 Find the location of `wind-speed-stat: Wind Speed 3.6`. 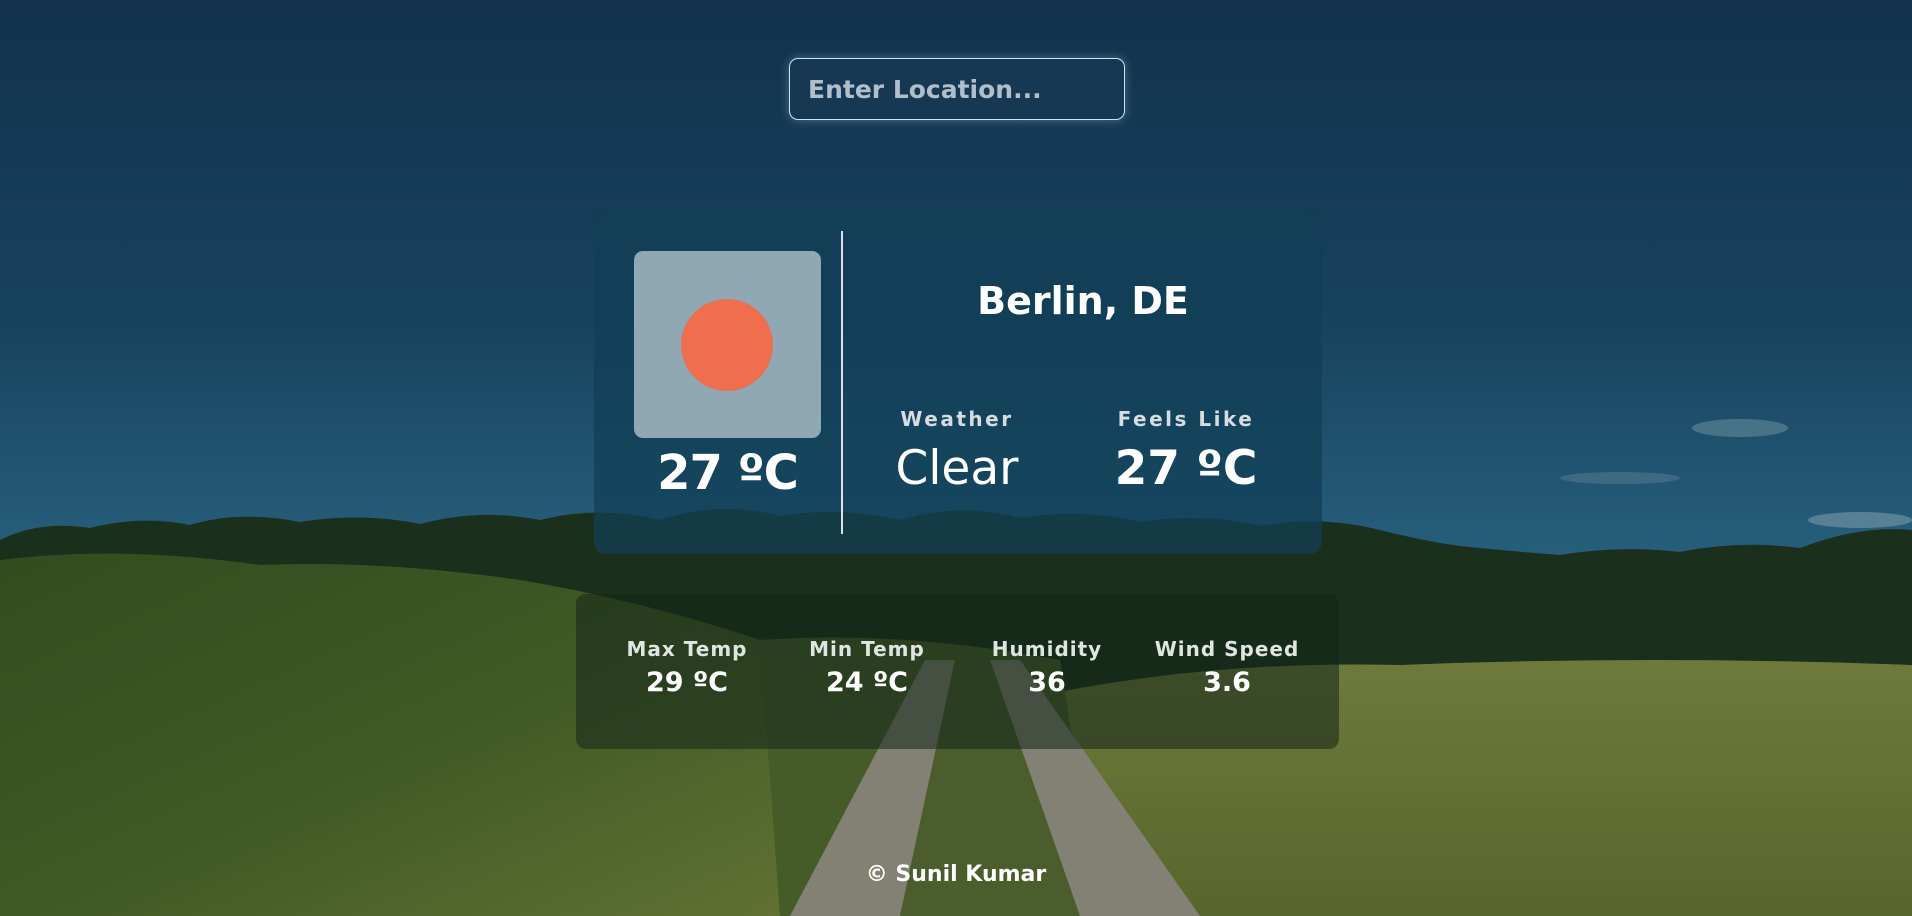

wind-speed-stat: Wind Speed 3.6 is located at coordinates (1227, 667).